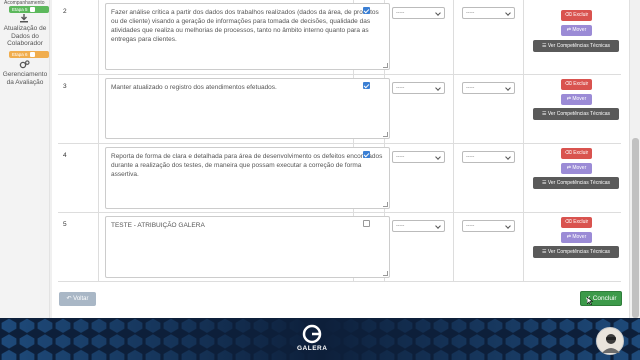 The image size is (640, 360). What do you see at coordinates (24, 64) in the screenshot?
I see `gears-icon` at bounding box center [24, 64].